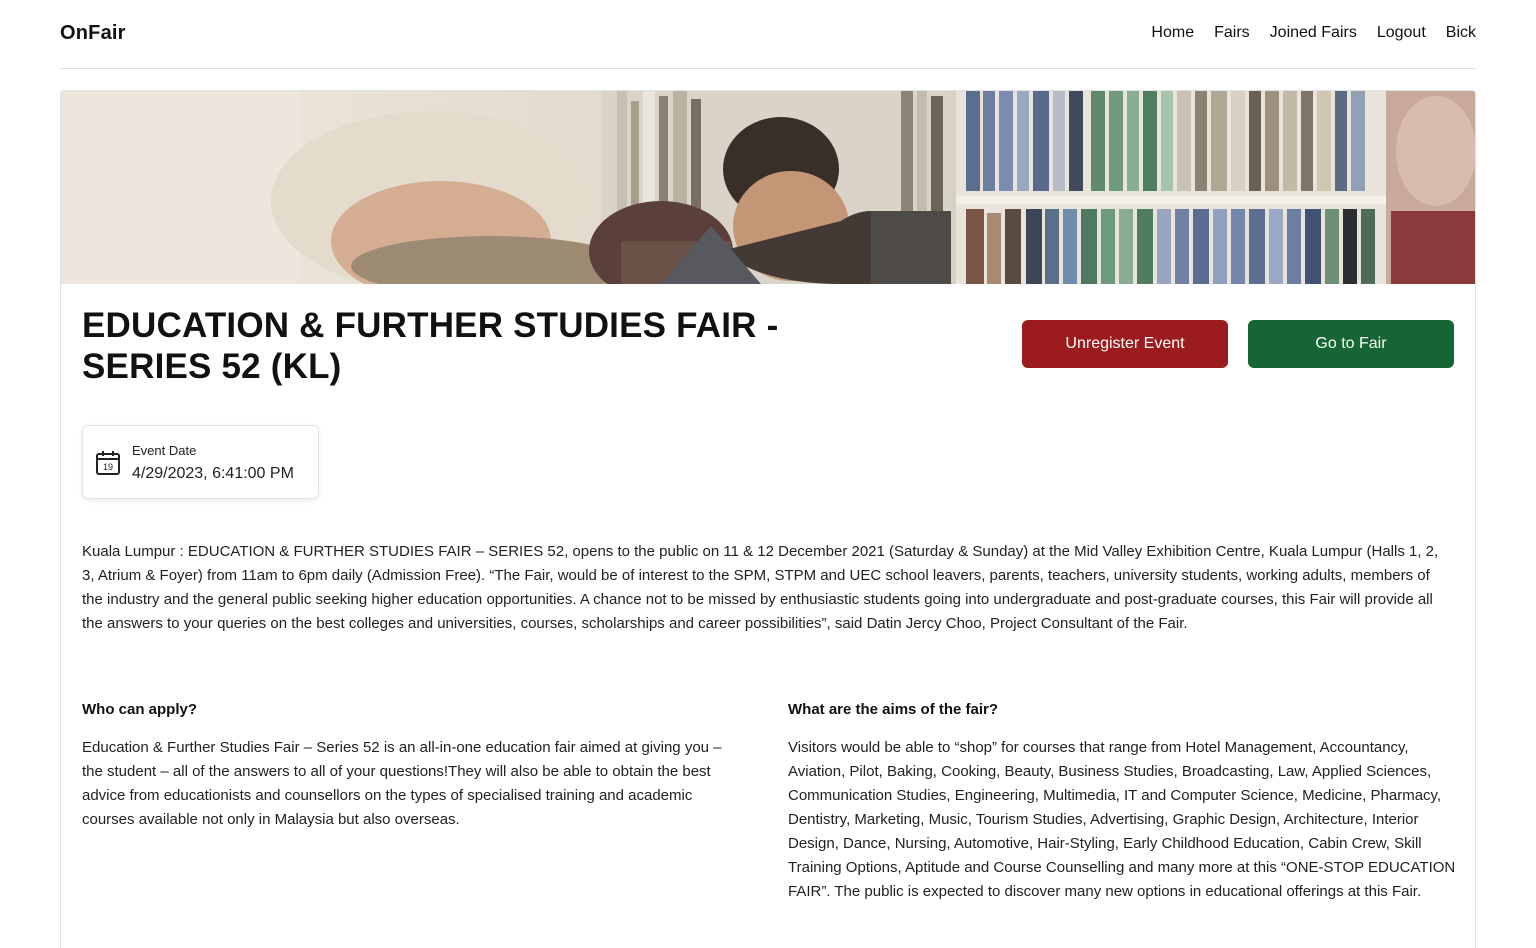 The width and height of the screenshot is (1536, 948). I want to click on nav-joined-fairs: Joined Fairs, so click(1313, 33).